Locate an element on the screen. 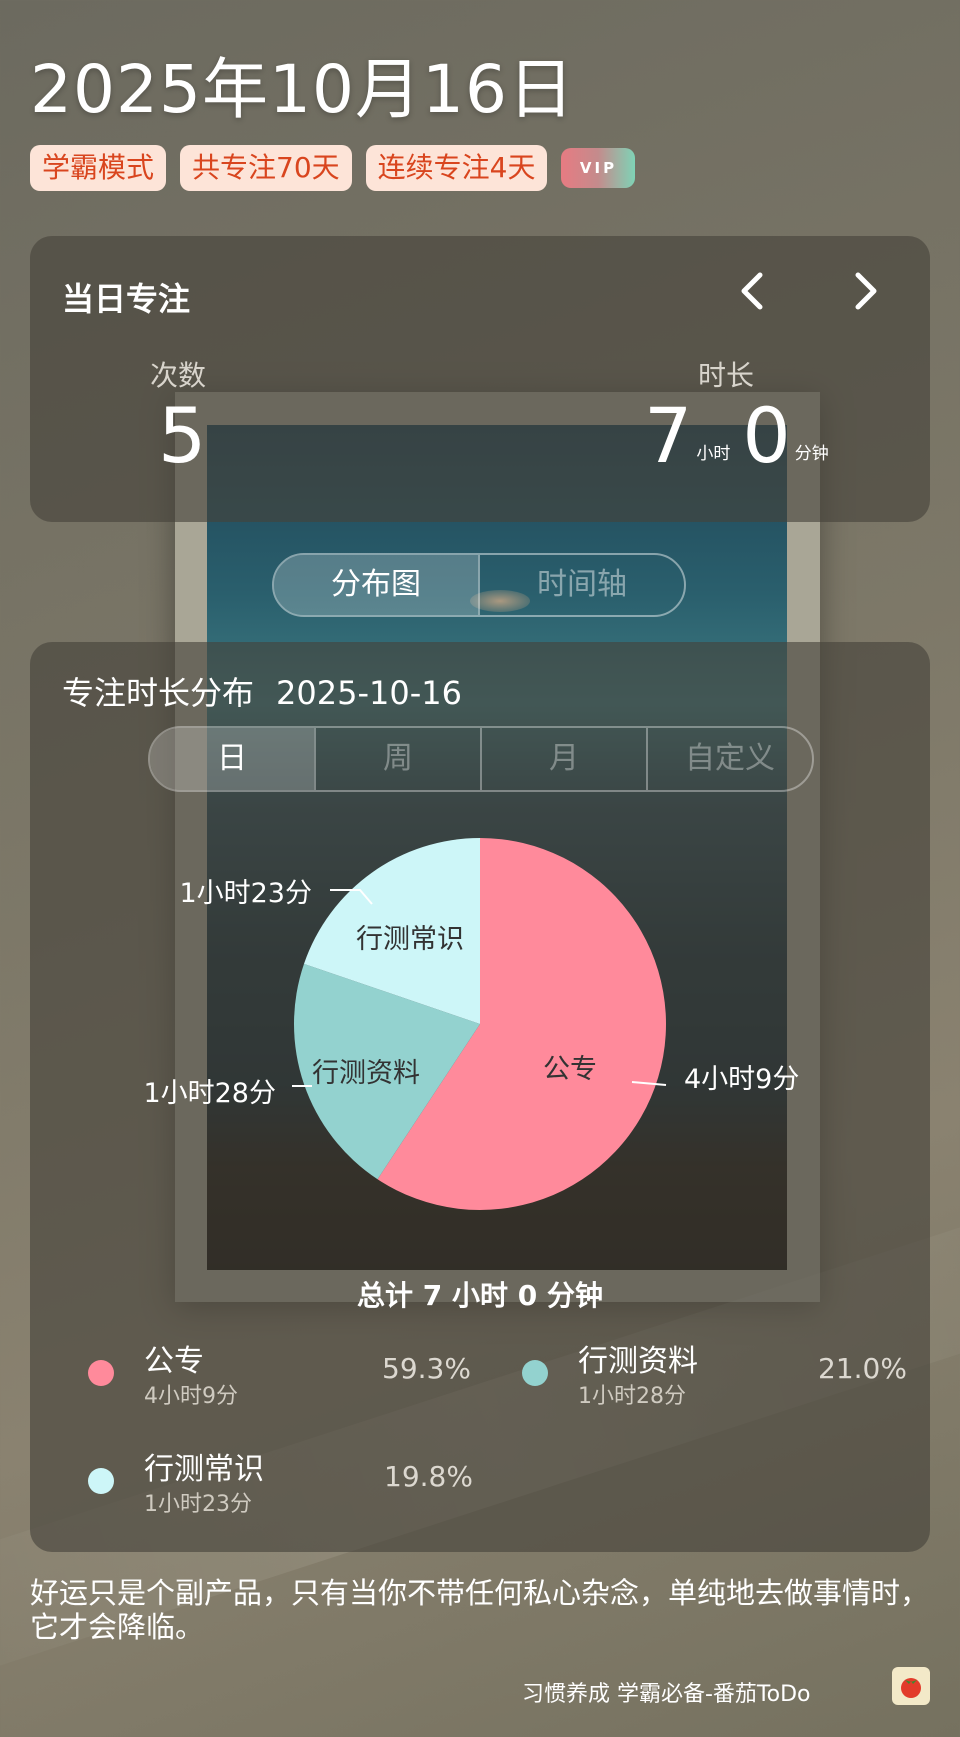 This screenshot has height=1737, width=960. total-duration: 总计 7 小时 0 分钟 is located at coordinates (480, 1295).